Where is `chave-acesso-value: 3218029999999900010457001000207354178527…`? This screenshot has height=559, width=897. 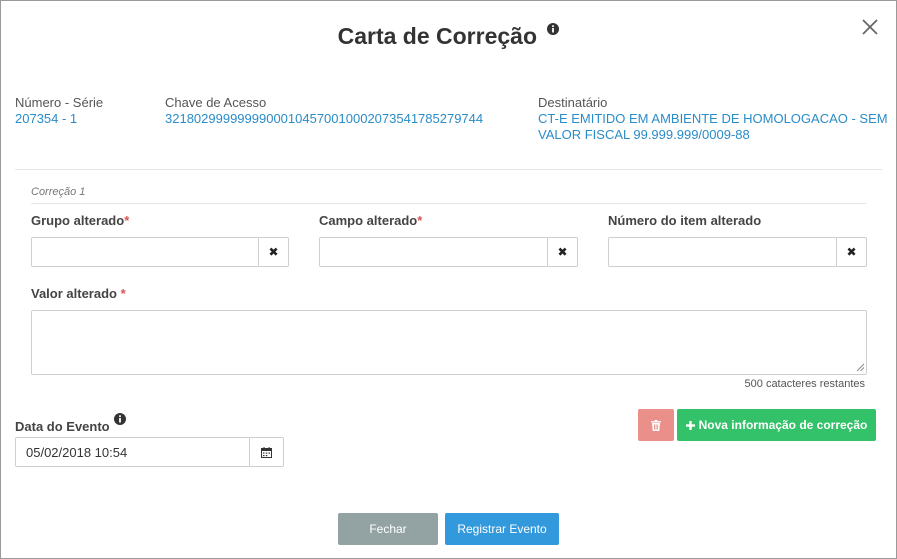
chave-acesso-value: 3218029999999900010457001000207354178527… is located at coordinates (324, 119).